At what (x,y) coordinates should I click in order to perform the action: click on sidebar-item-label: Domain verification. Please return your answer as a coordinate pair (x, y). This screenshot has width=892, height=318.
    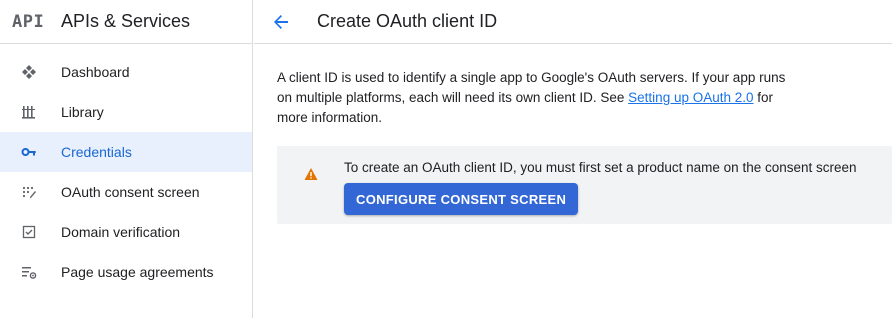
    Looking at the image, I should click on (121, 232).